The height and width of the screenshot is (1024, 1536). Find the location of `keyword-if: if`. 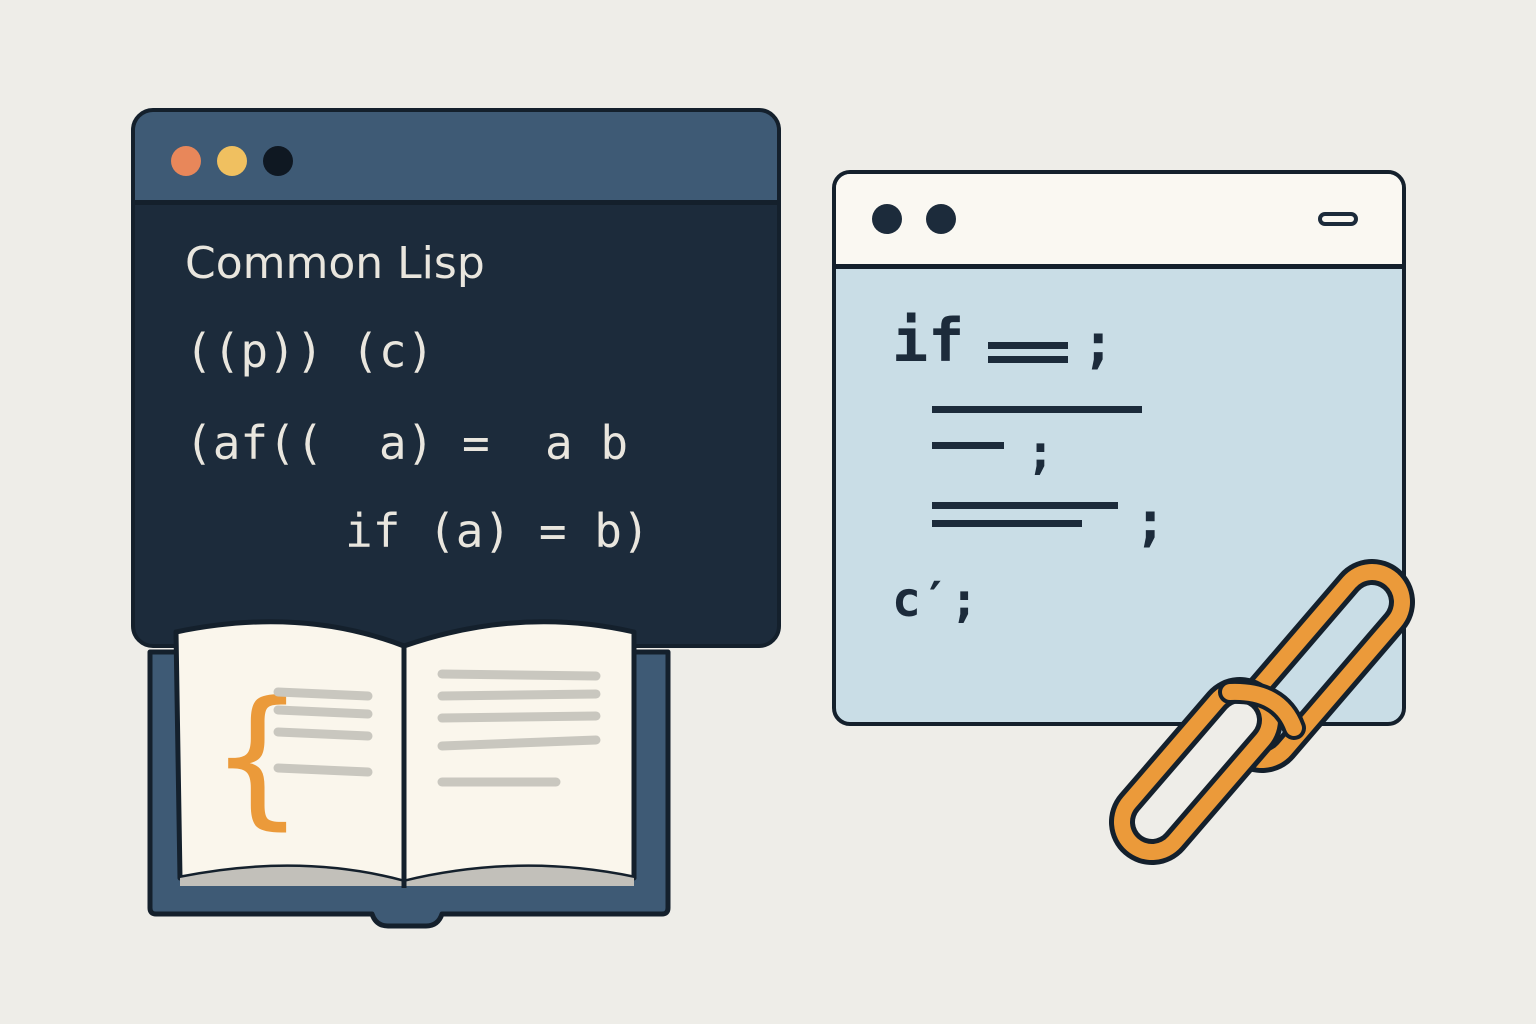

keyword-if: if is located at coordinates (928, 341).